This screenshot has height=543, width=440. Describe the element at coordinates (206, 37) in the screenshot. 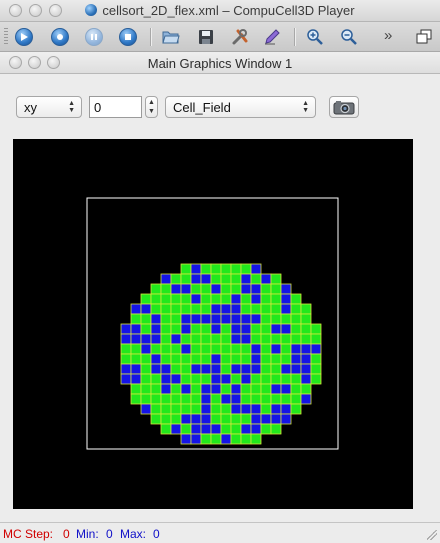

I see `save-button` at that location.